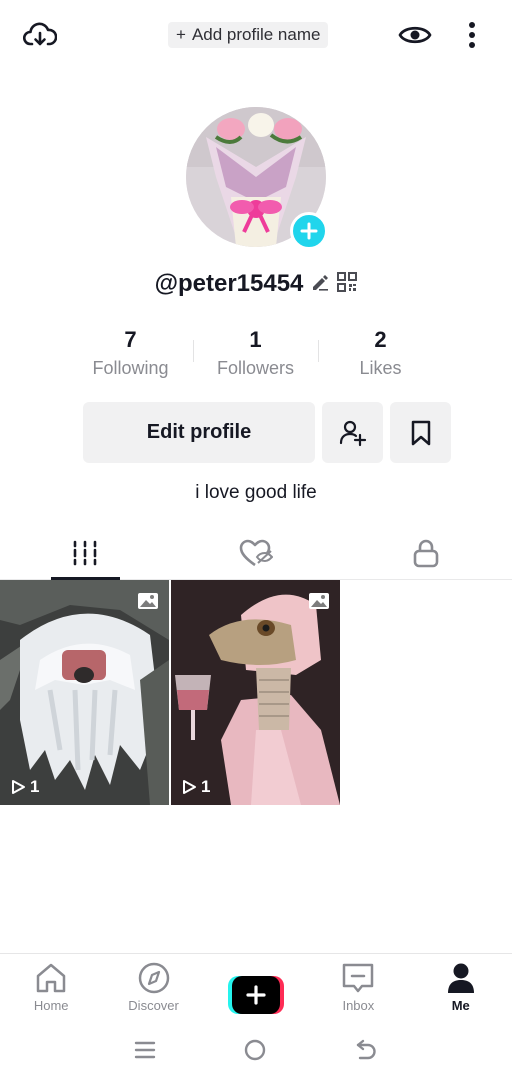 The image size is (512, 1080). I want to click on add-profile-name-button: + Add profile name, so click(248, 35).